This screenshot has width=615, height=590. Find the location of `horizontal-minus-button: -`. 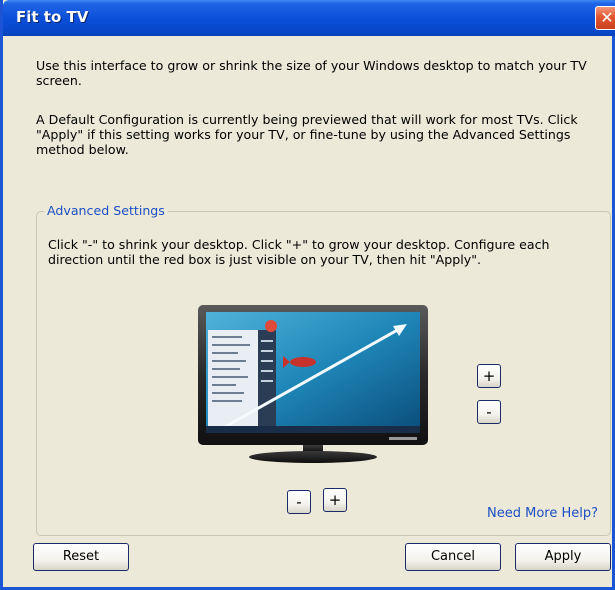

horizontal-minus-button: - is located at coordinates (299, 502).